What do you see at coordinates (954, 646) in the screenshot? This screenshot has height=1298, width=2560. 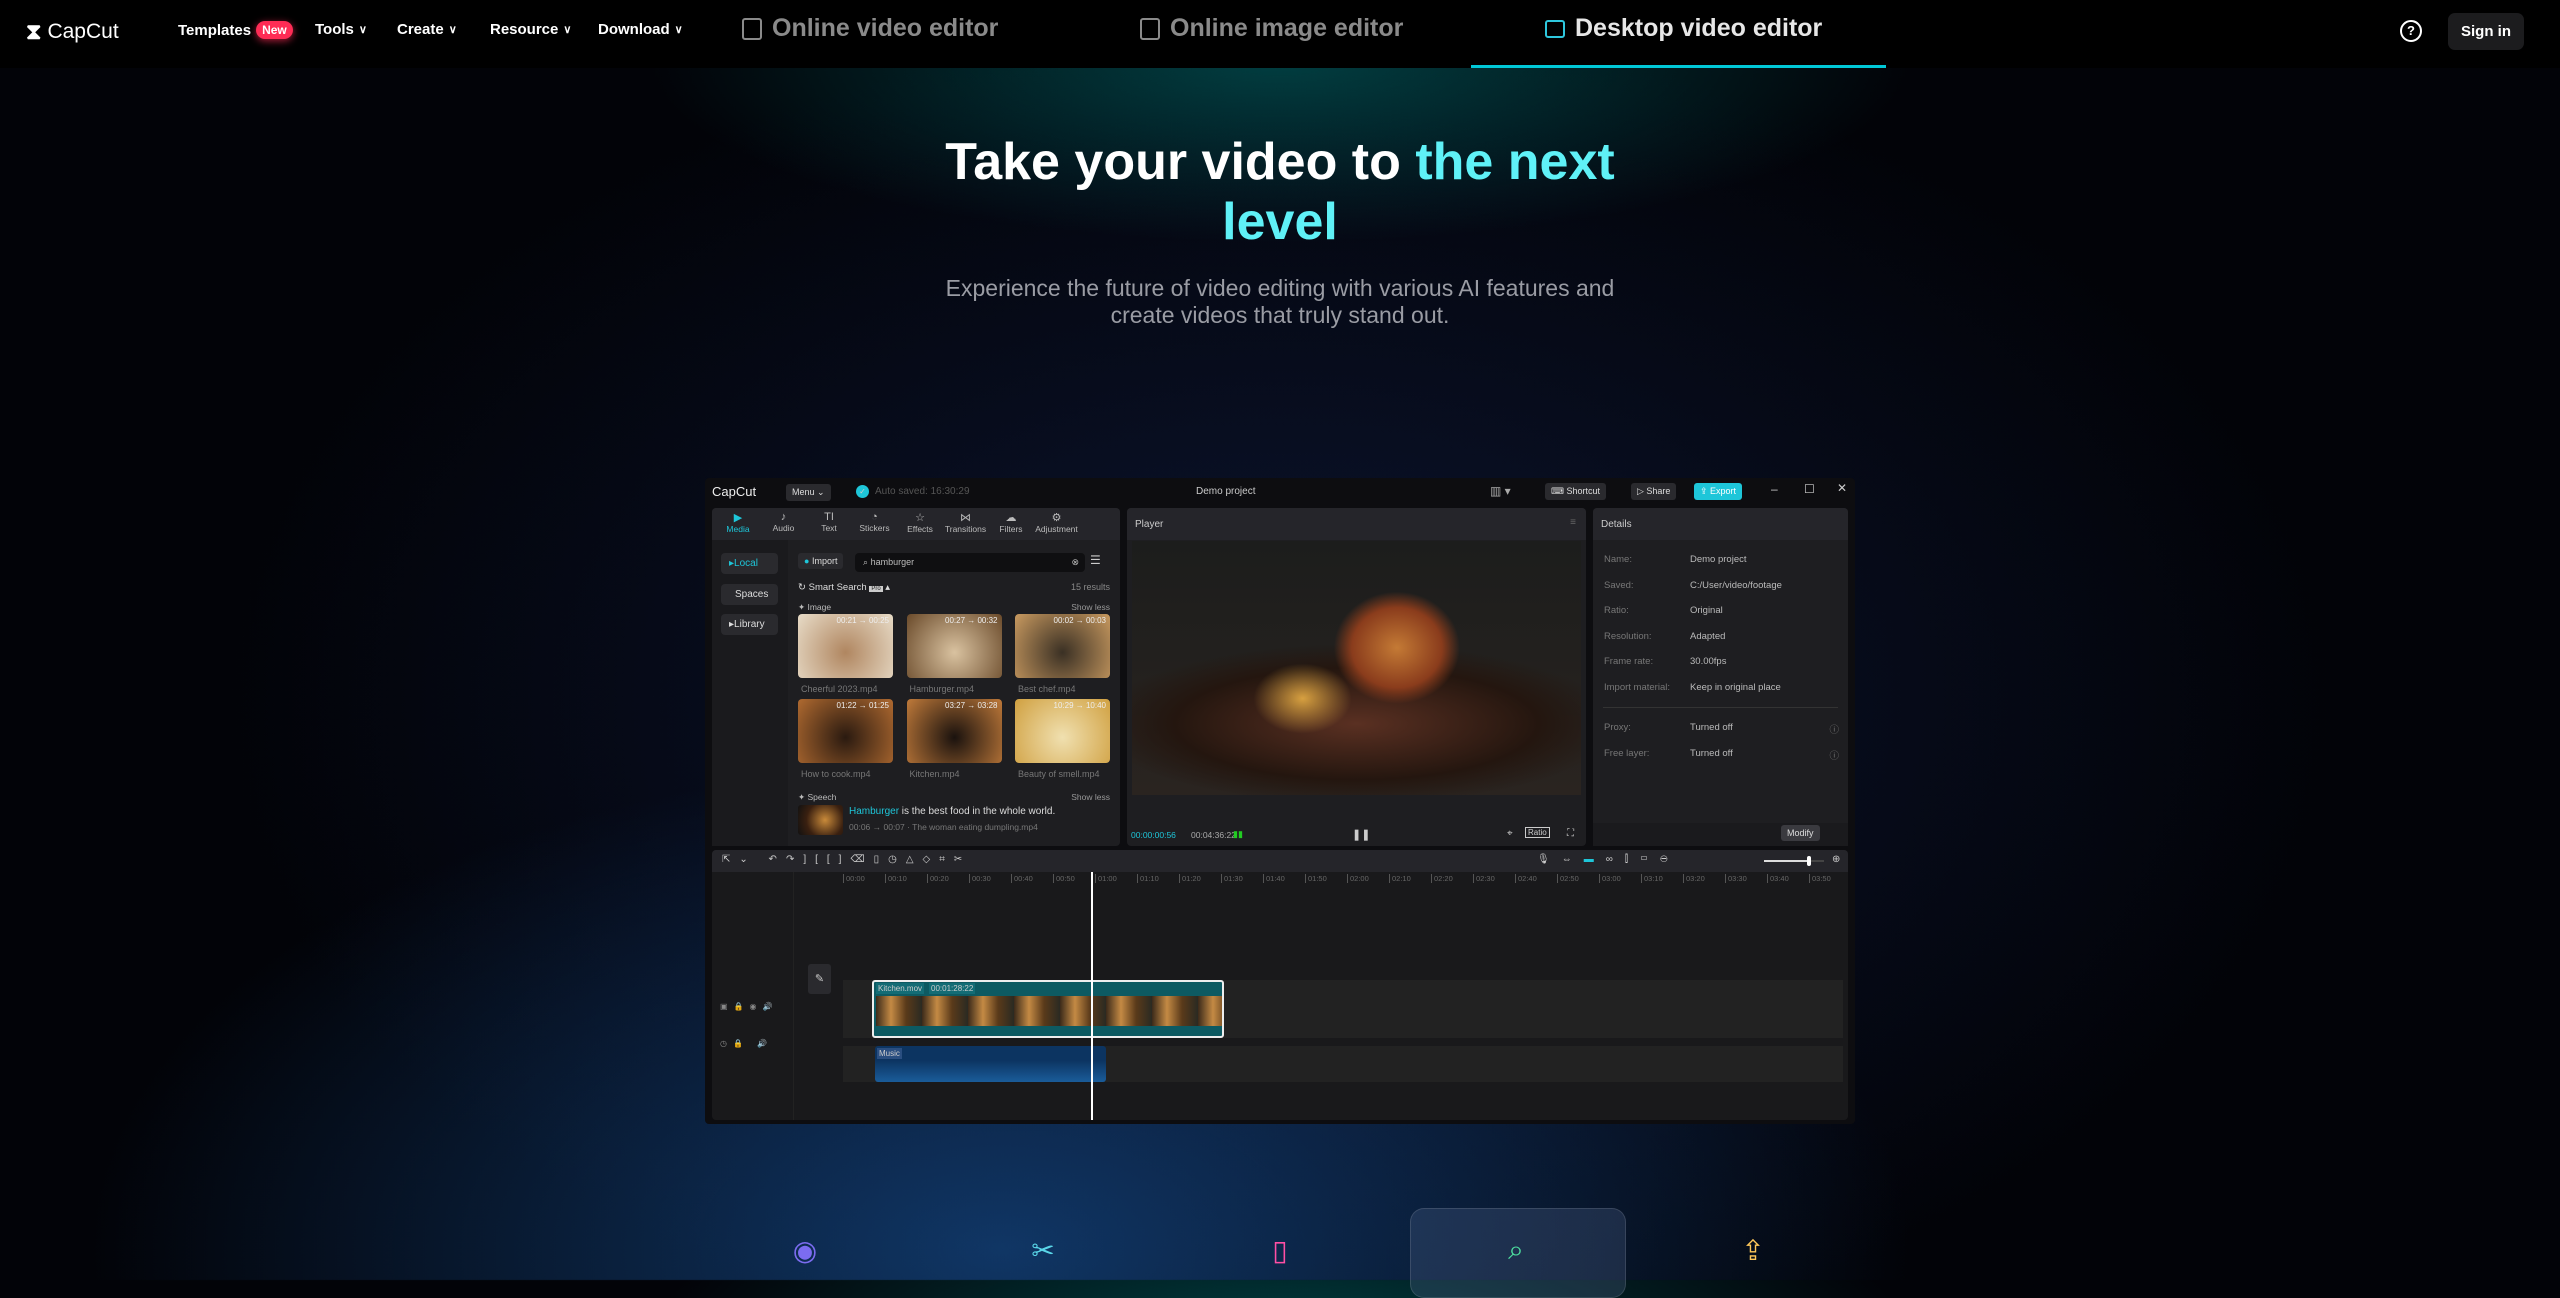 I see `media-thumbnail: 00:27 → 00:32` at bounding box center [954, 646].